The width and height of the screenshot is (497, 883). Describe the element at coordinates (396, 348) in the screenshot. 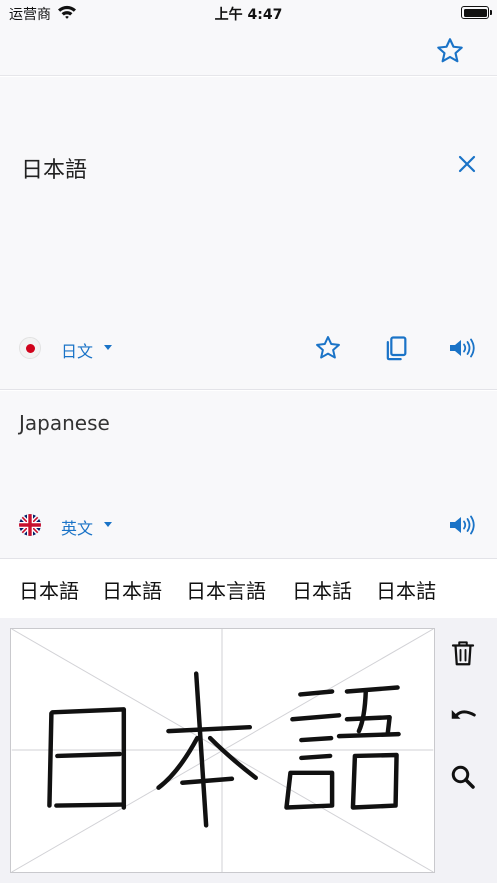

I see `copy-icon` at that location.